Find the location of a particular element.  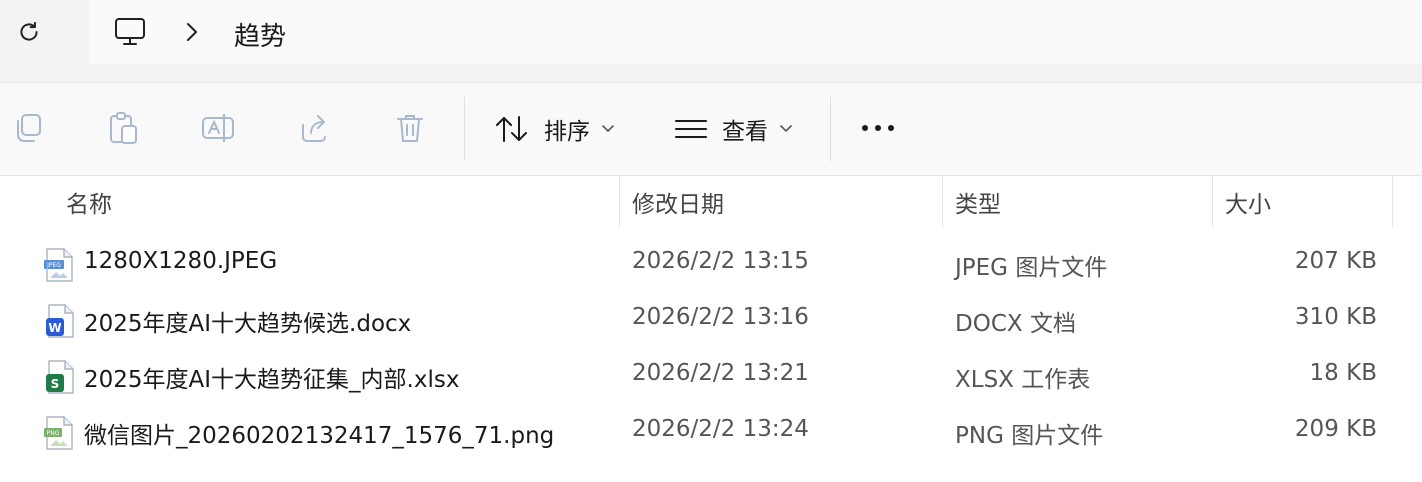

file-name: 1280X1280.JPEG is located at coordinates (180, 261).